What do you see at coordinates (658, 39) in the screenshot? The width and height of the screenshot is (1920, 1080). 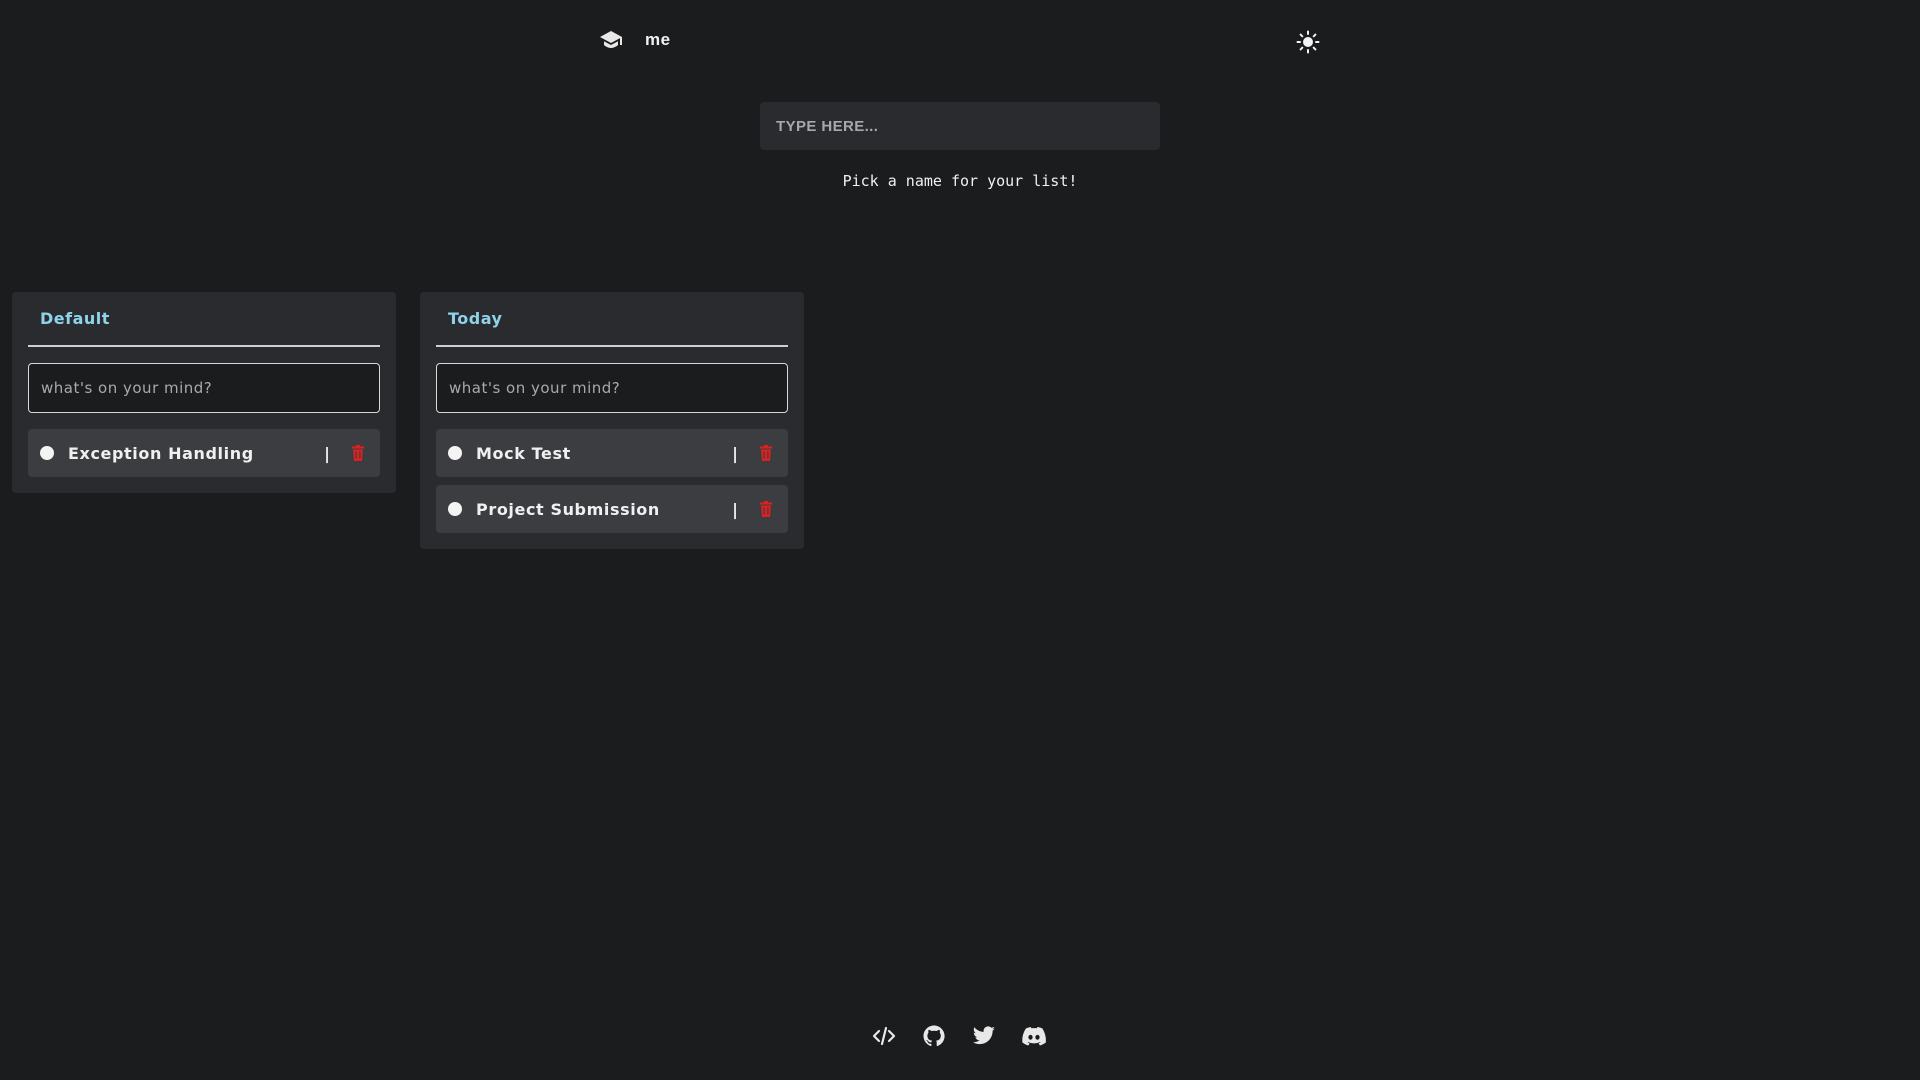 I see `username: me` at bounding box center [658, 39].